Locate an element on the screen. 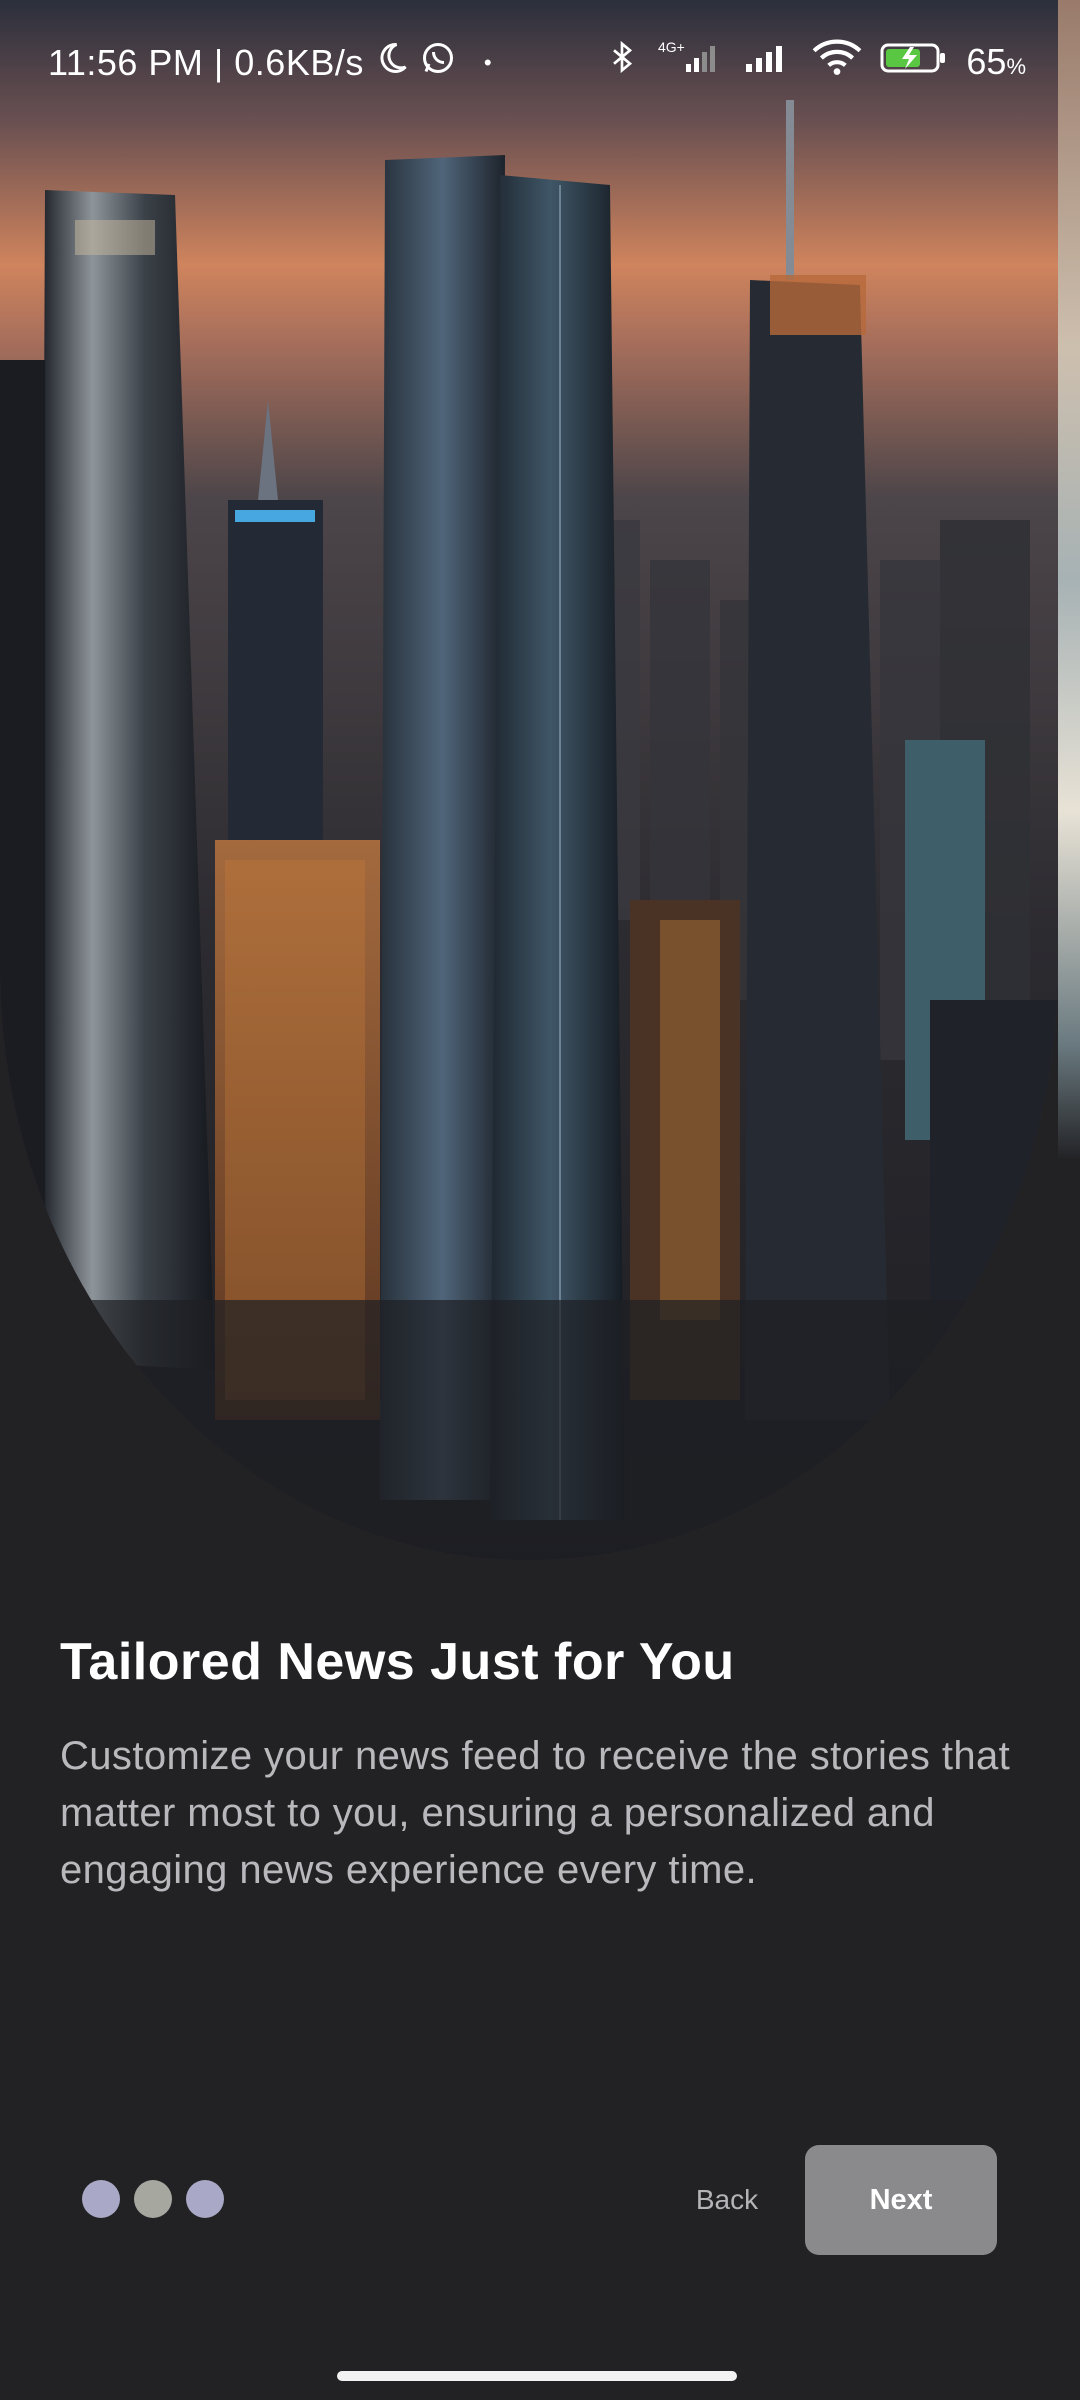 This screenshot has width=1080, height=2400. bluetooth-icon is located at coordinates (622, 61).